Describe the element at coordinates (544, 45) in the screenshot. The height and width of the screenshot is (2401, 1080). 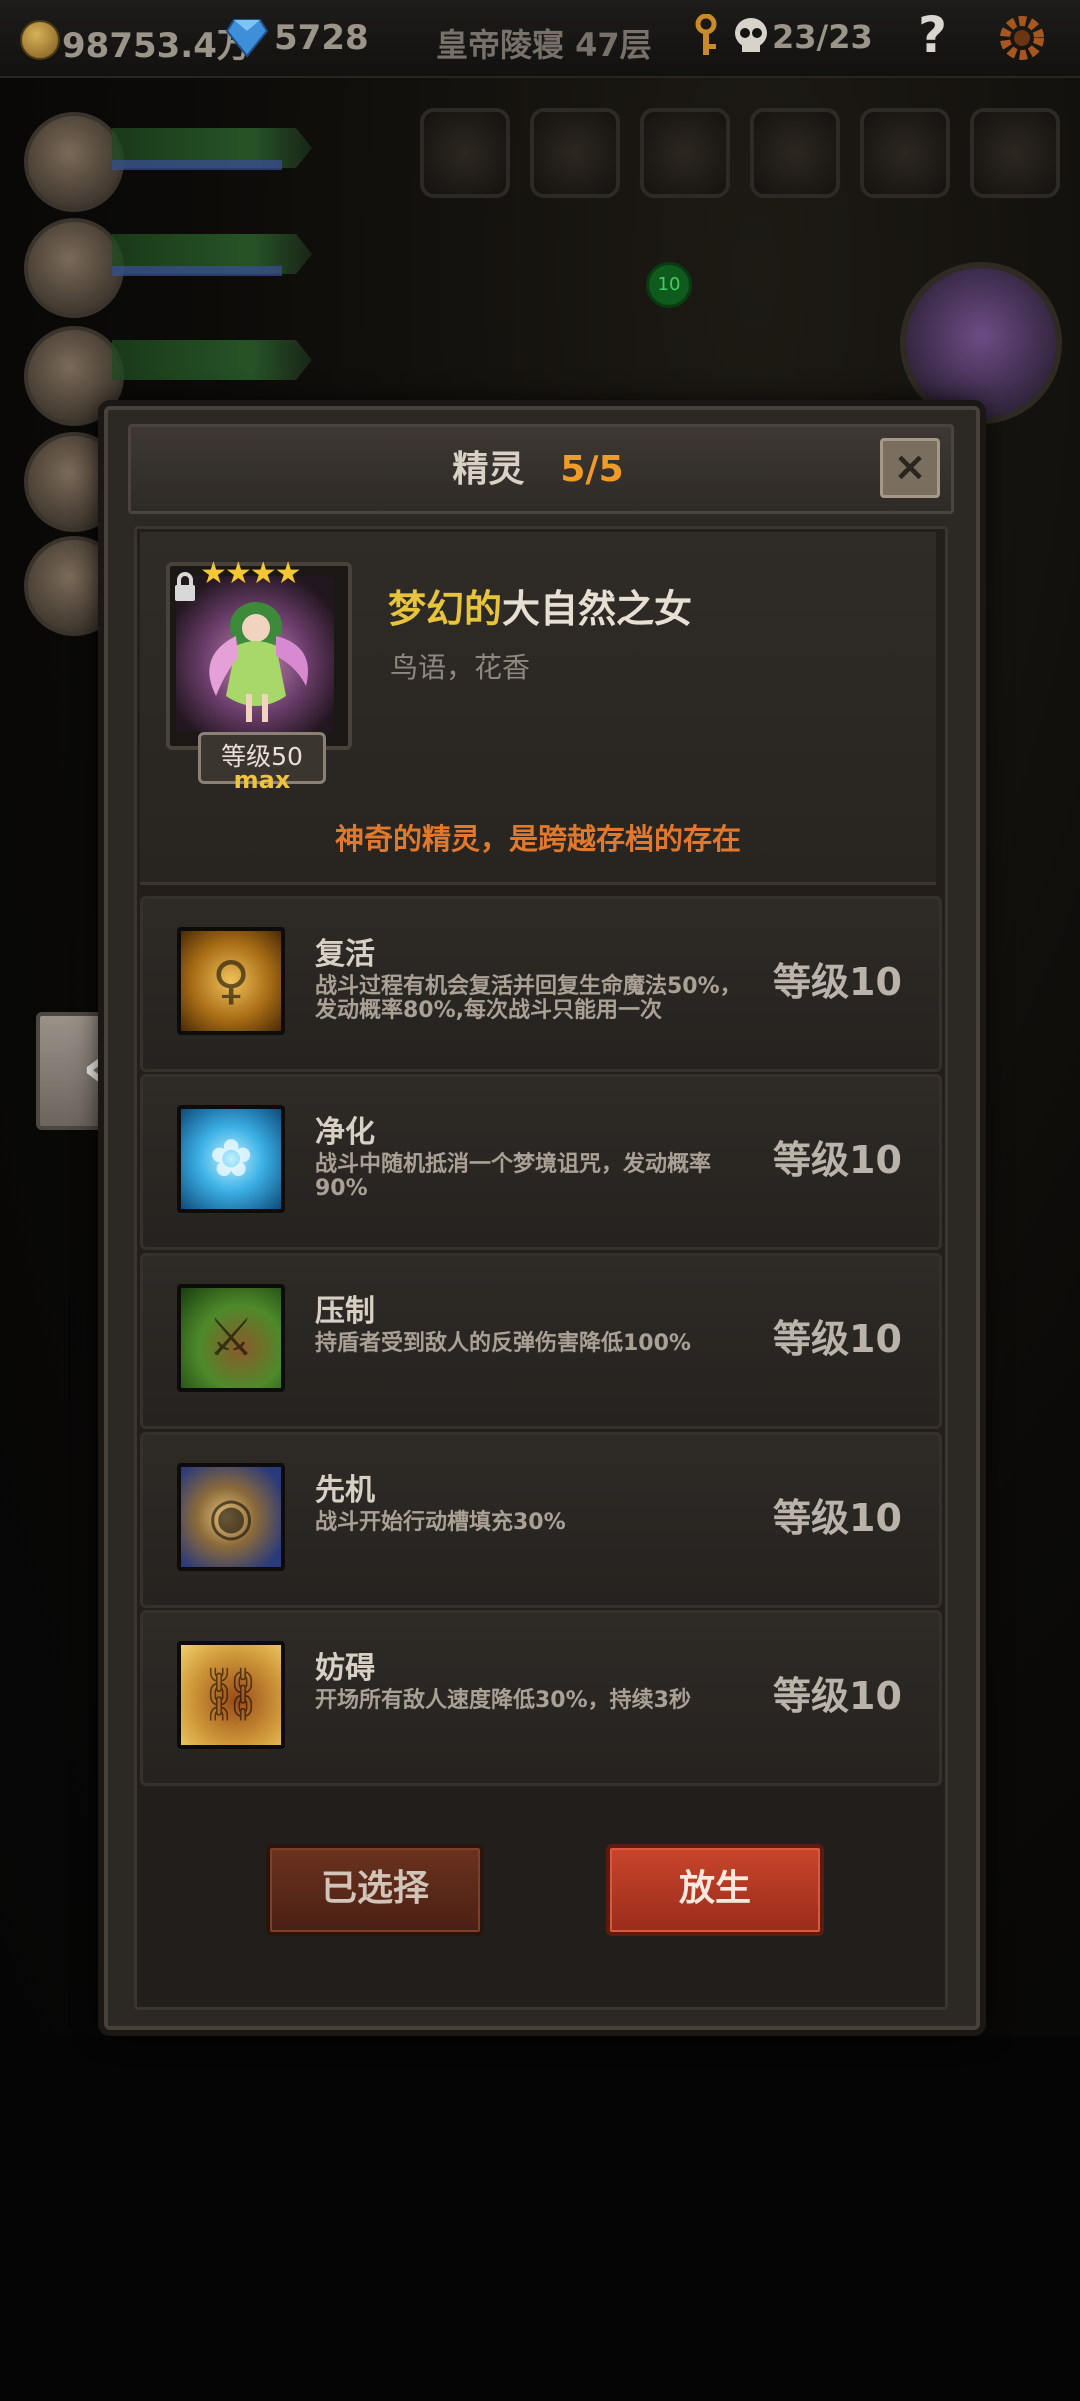
I see `location-label: 皇帝陵寝 47层` at that location.